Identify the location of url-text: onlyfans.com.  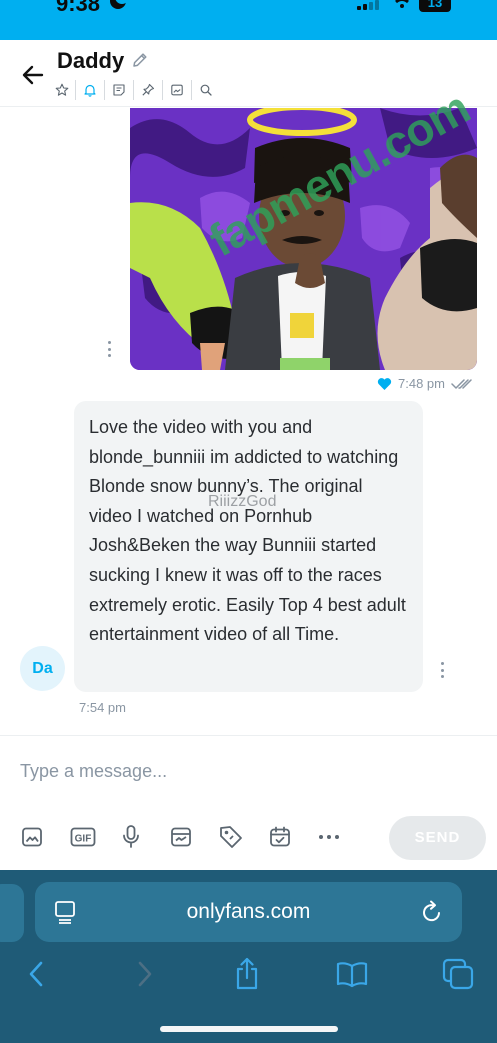
(248, 911).